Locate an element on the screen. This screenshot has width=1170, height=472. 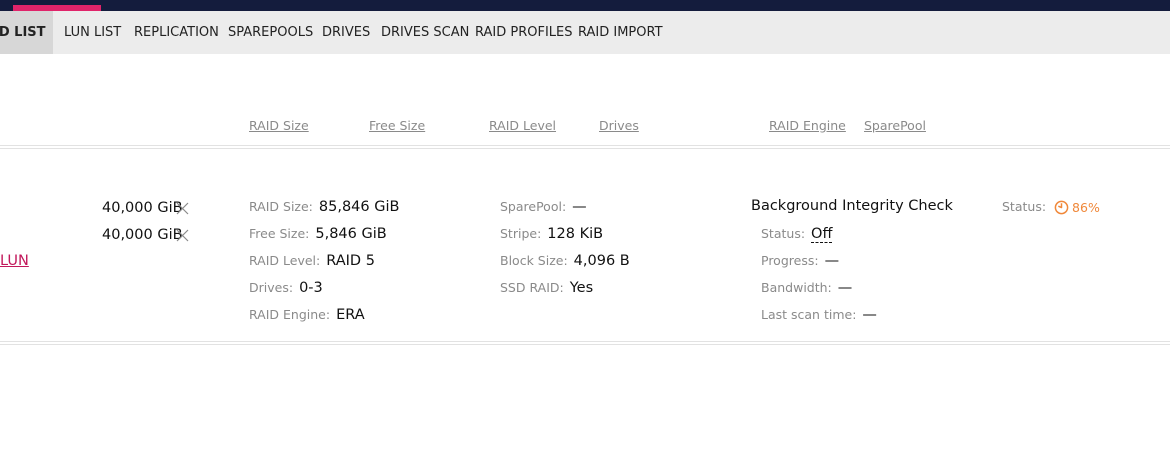
detail-drives: Drives: 0-3 is located at coordinates (286, 288).